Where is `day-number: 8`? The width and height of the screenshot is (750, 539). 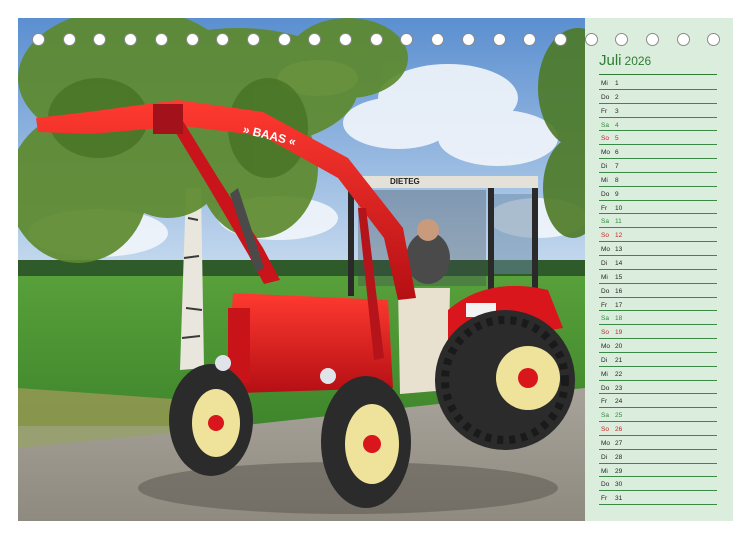 day-number: 8 is located at coordinates (617, 180).